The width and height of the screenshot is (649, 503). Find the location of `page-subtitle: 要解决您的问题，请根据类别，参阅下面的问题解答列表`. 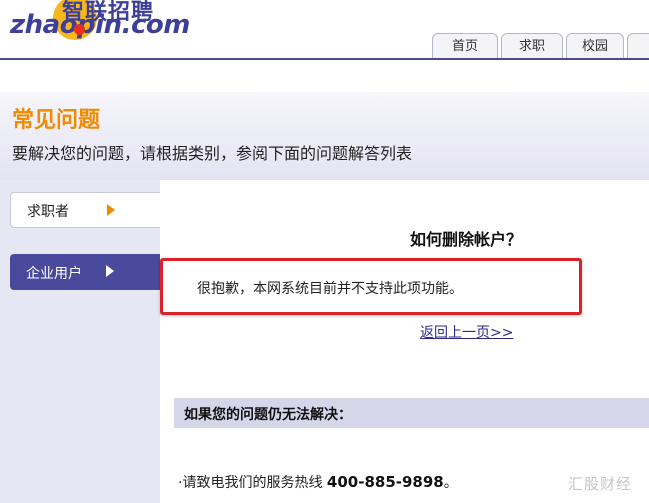

page-subtitle: 要解决您的问题，请根据类别，参阅下面的问题解答列表 is located at coordinates (212, 153).